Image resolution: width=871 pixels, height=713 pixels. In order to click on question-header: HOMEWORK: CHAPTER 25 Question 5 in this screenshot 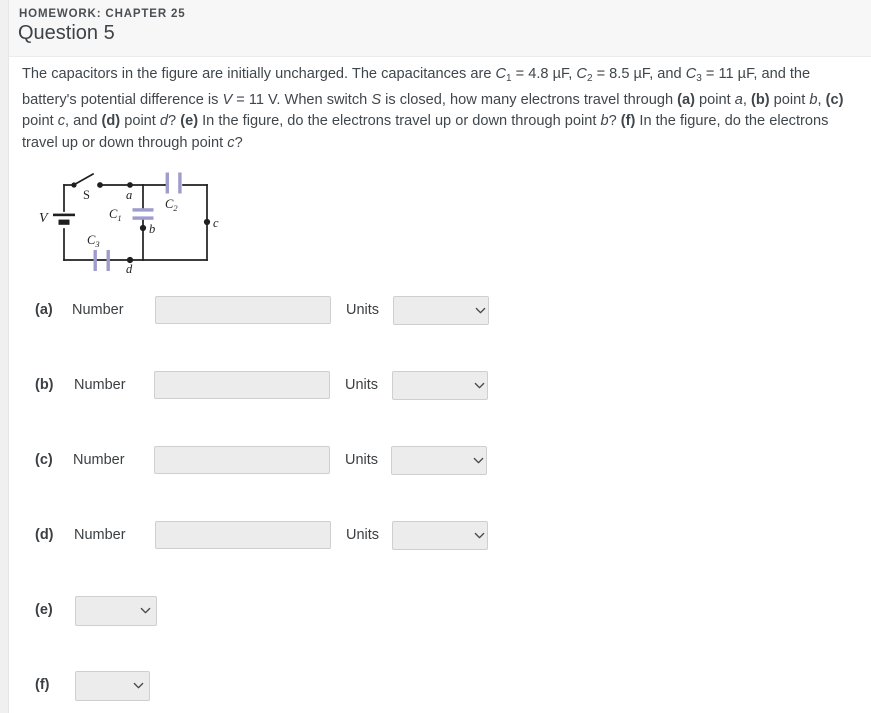, I will do `click(440, 28)`.